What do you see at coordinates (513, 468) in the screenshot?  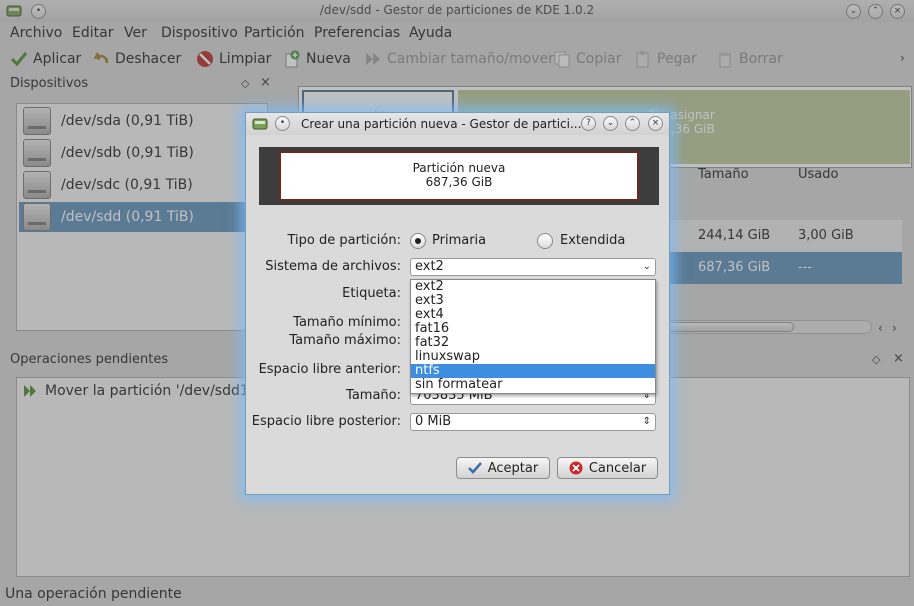 I see `accept-label: Aceptar` at bounding box center [513, 468].